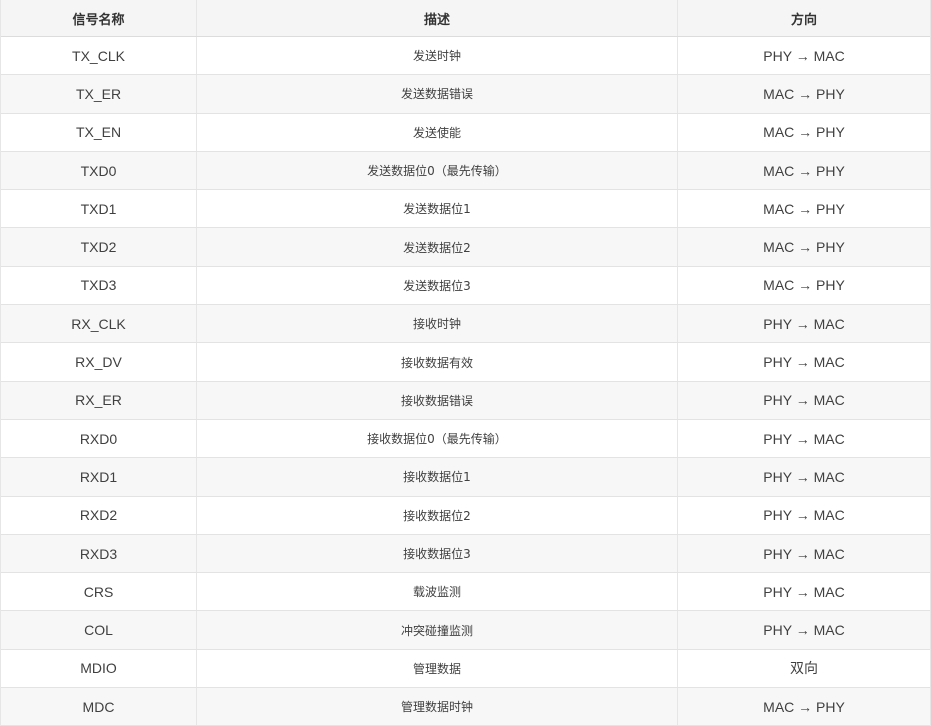  Describe the element at coordinates (99, 94) in the screenshot. I see `signal-name-cell: TX_ER` at that location.